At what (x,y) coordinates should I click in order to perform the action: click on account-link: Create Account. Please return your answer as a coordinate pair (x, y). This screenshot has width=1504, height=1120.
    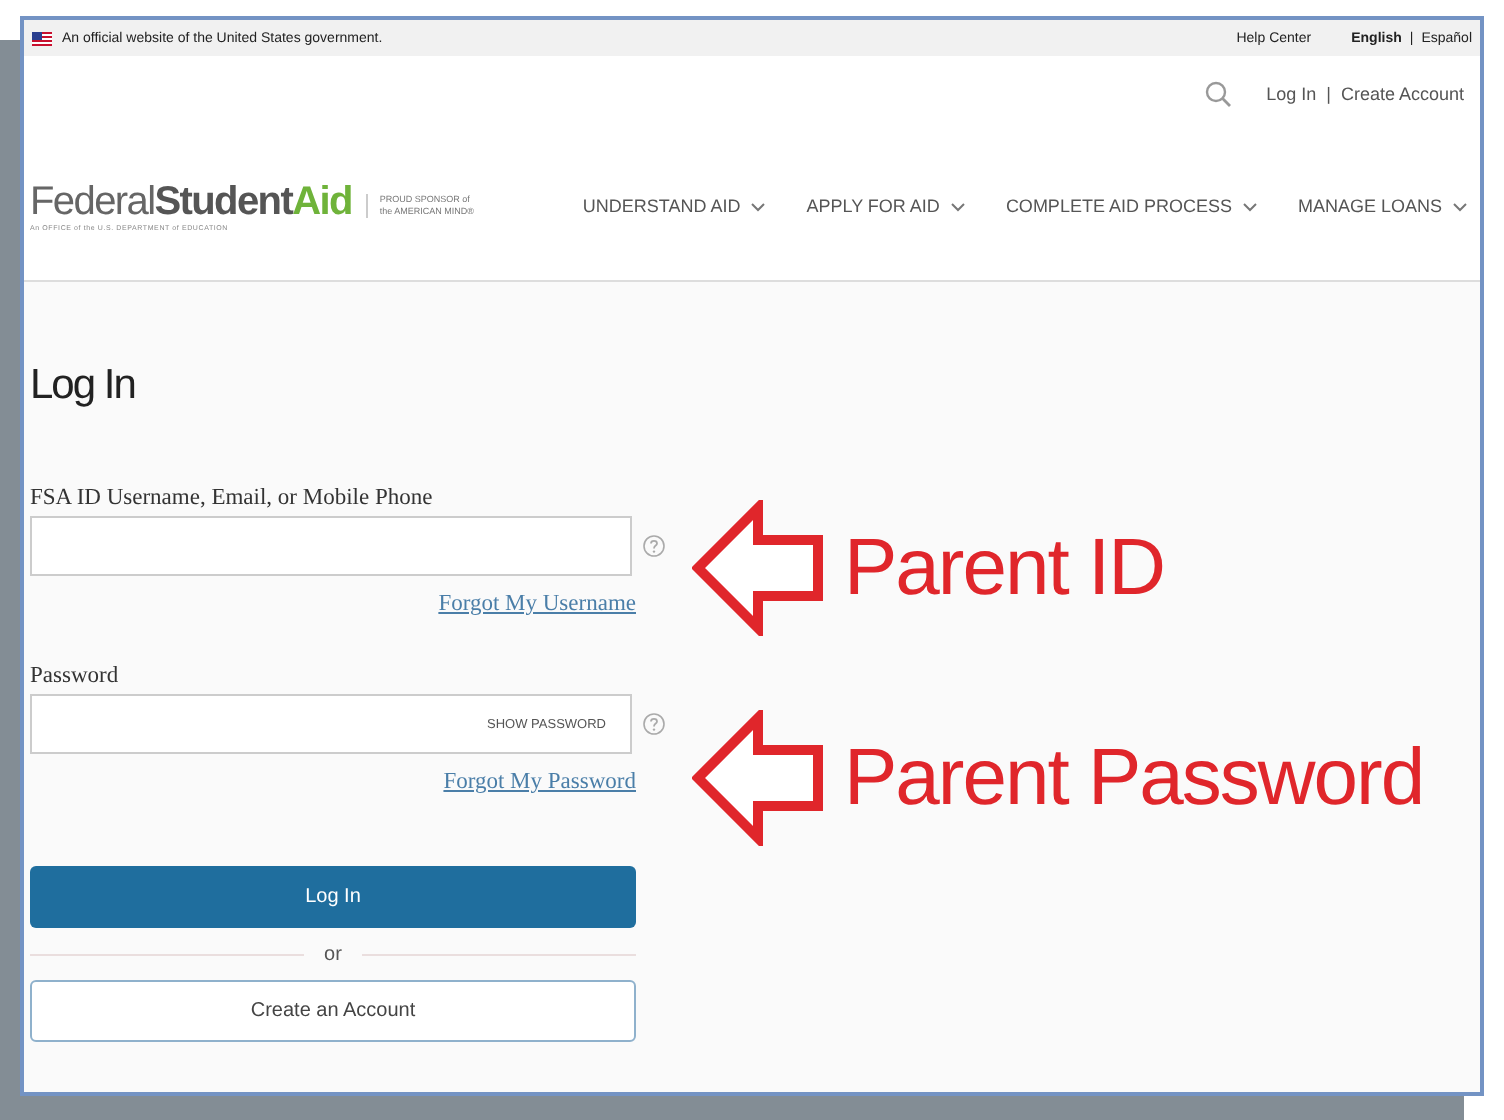
    Looking at the image, I should click on (1402, 94).